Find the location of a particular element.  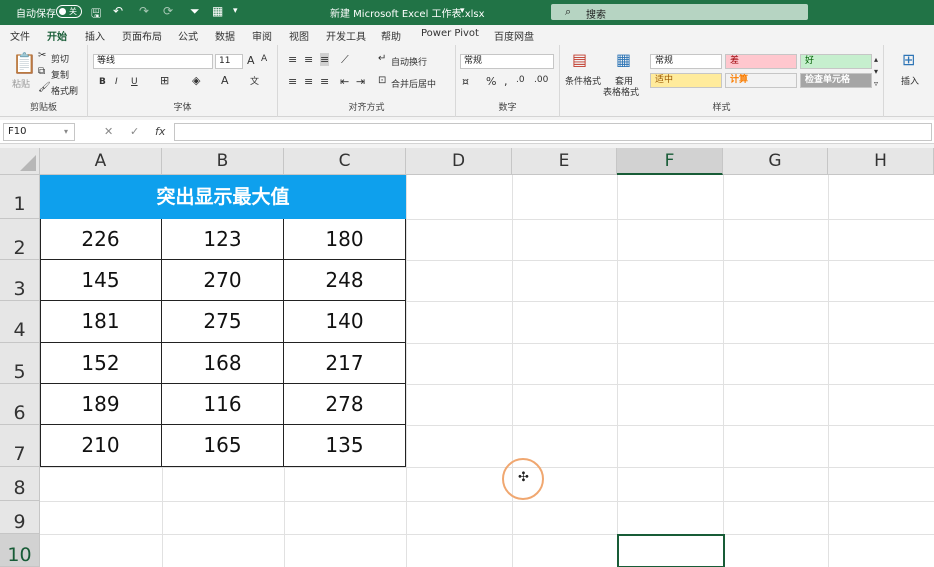

increase-decimal-icon: .0 is located at coordinates (520, 80).